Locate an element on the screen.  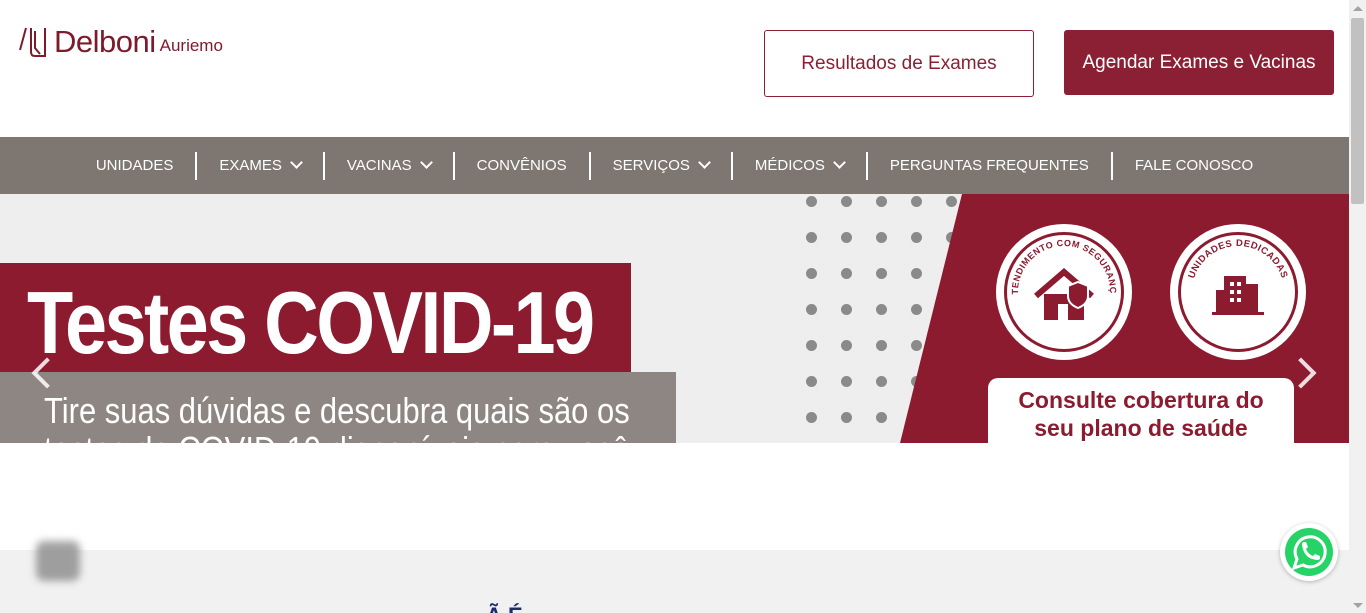
badge-dedicated-units: UNIDADES DEDICADAS is located at coordinates (1238, 292).